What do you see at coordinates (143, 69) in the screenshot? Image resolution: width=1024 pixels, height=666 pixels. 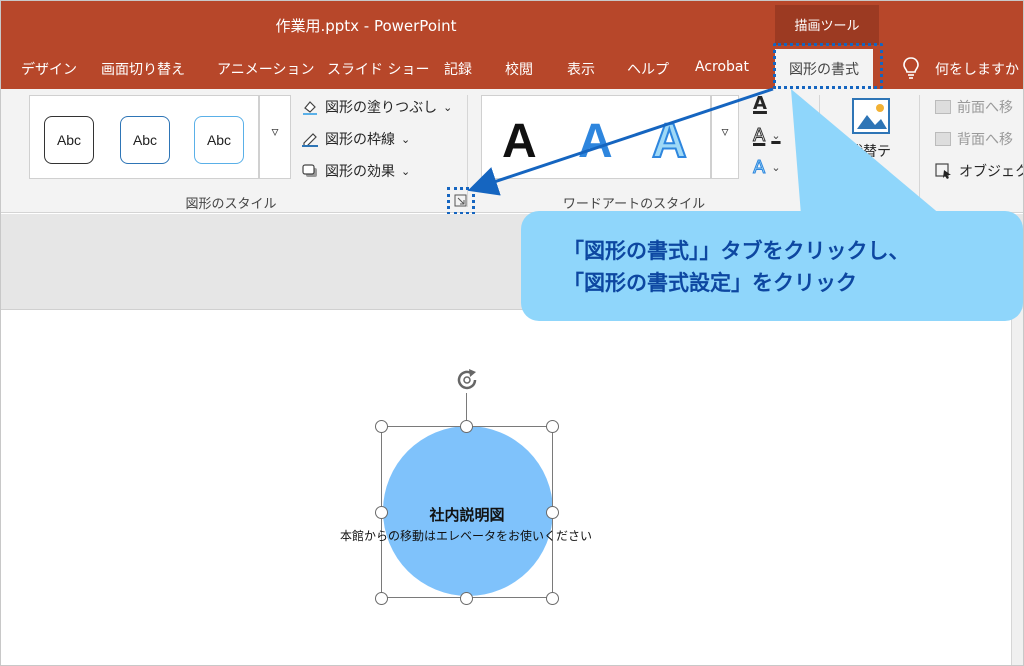 I see `tab-transitions: 画面切り替え` at bounding box center [143, 69].